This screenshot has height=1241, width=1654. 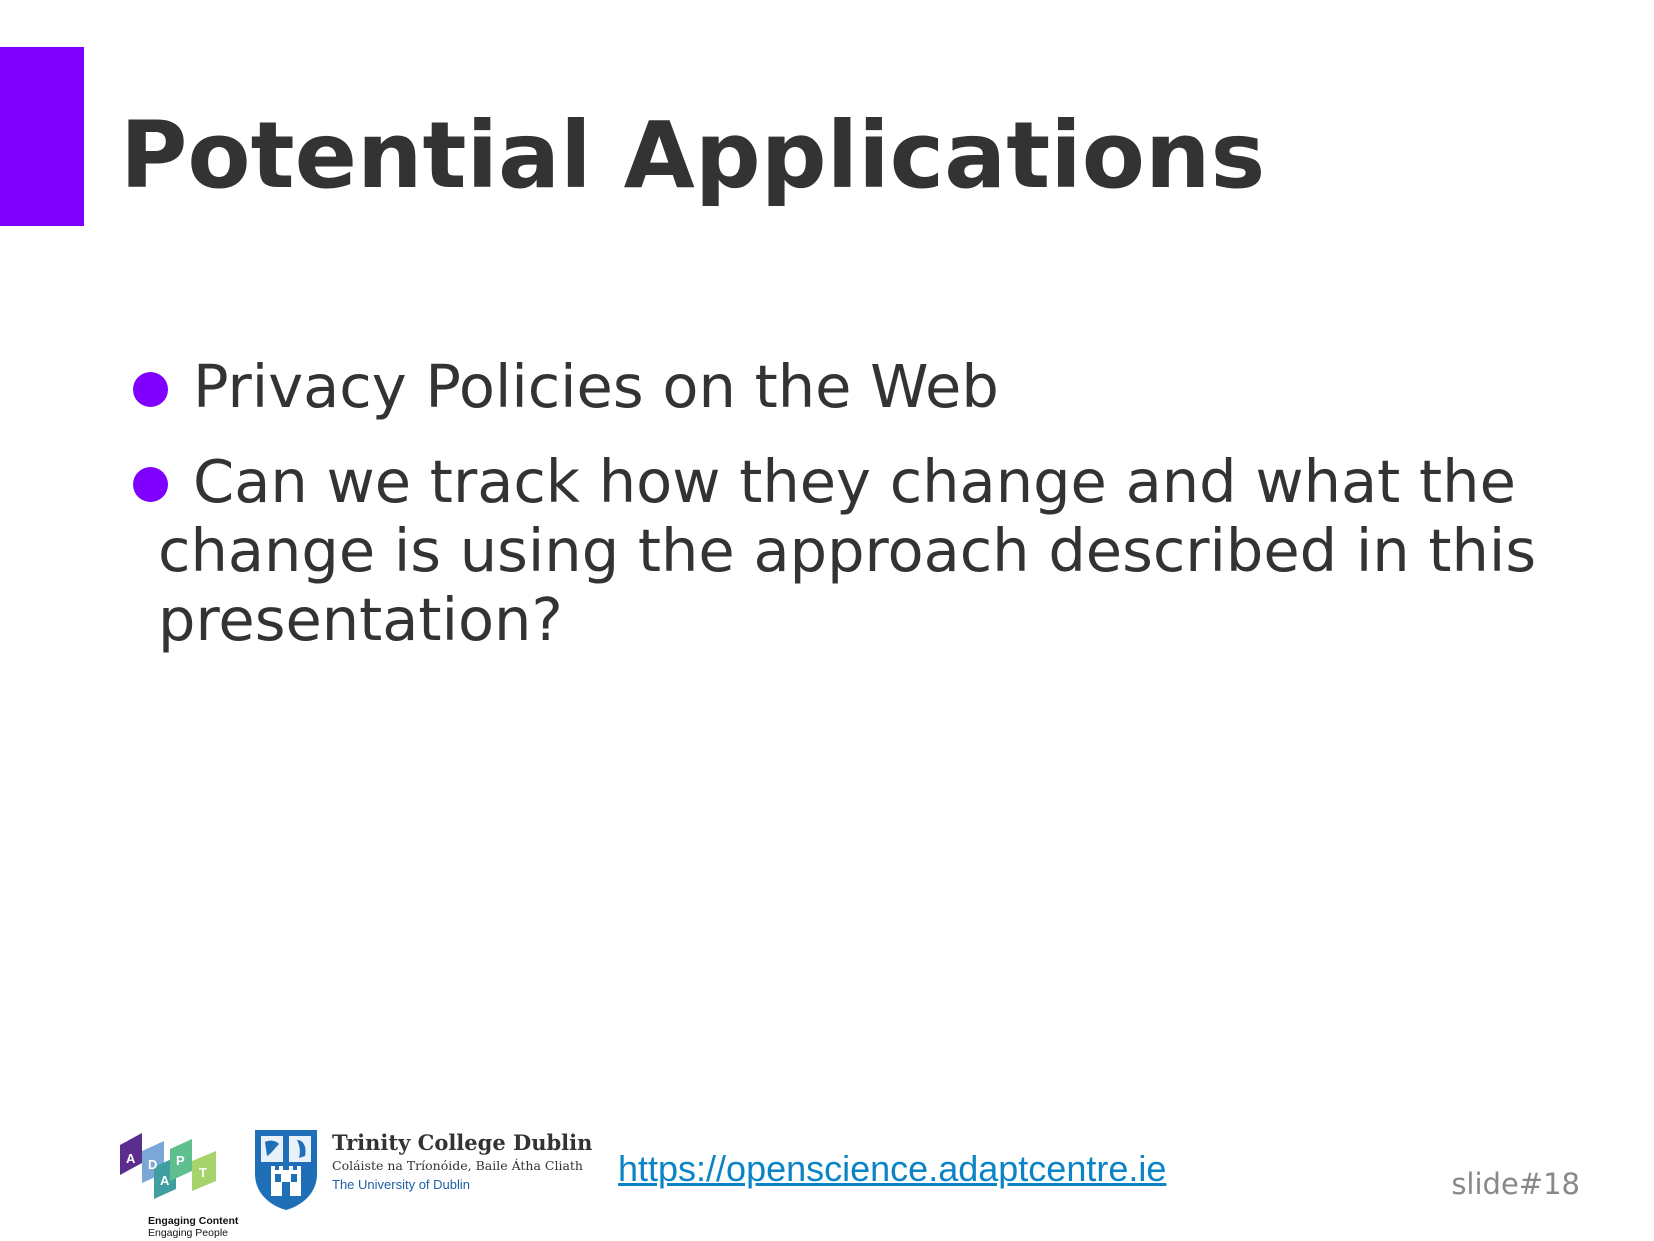 I want to click on tcd-shield-icon, so click(x=286, y=1170).